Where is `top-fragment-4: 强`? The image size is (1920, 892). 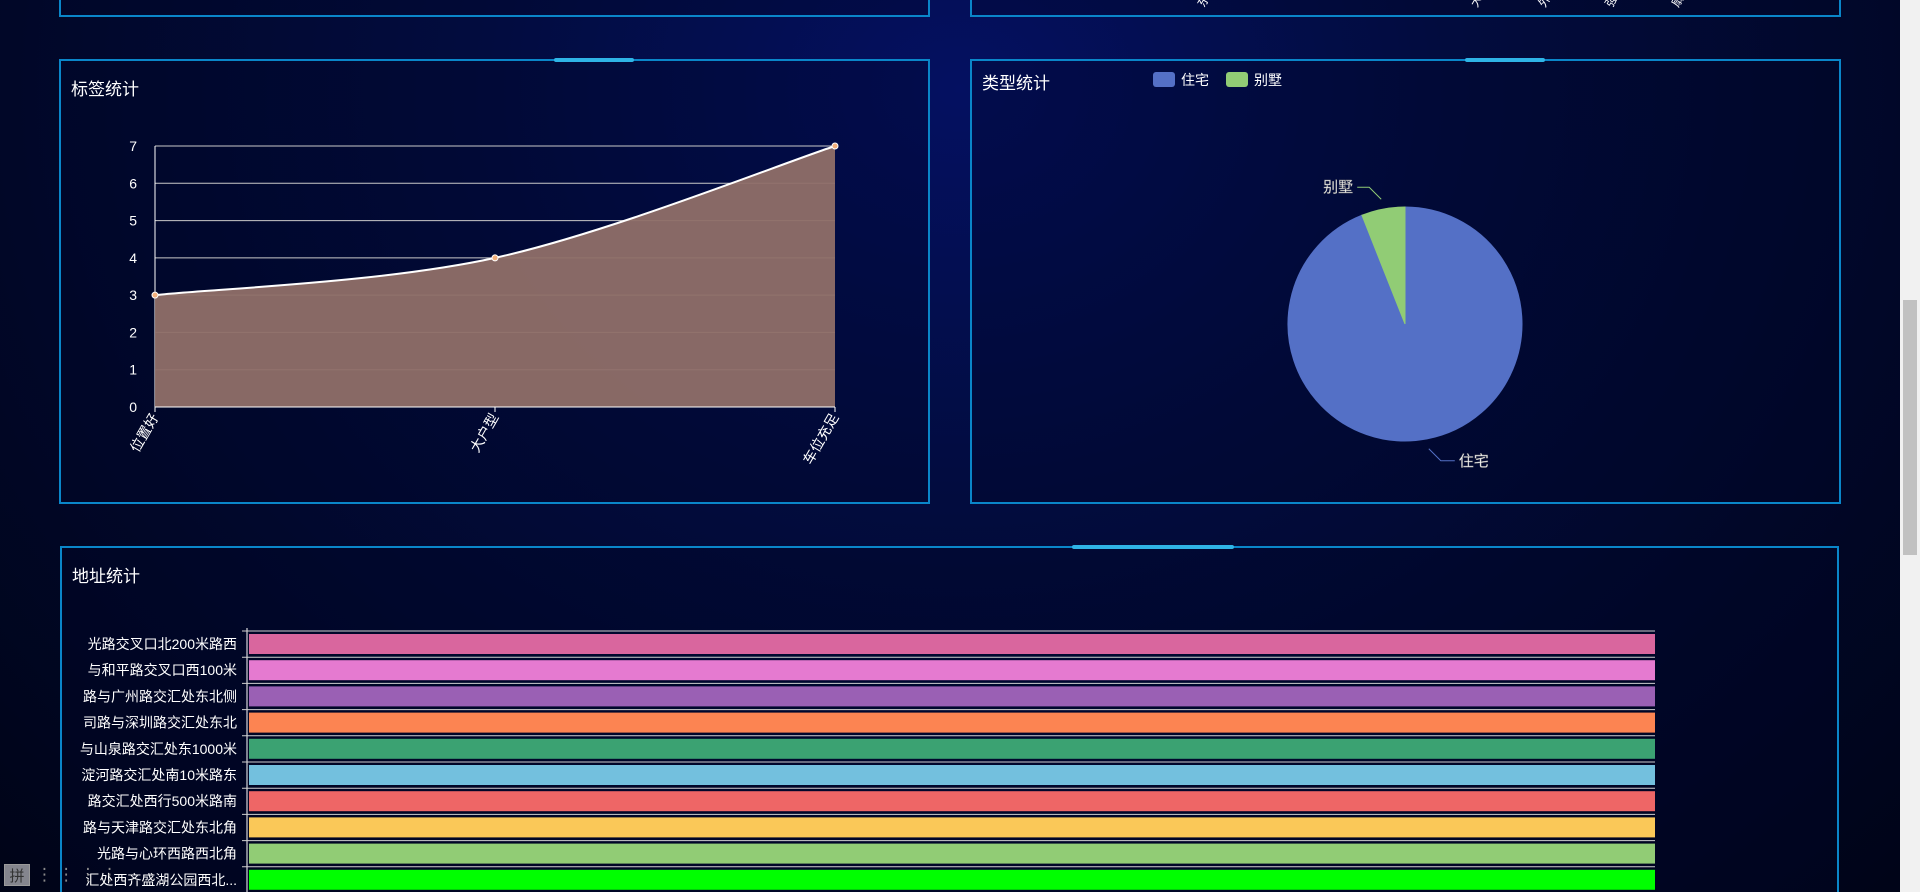 top-fragment-4: 强 is located at coordinates (1611, 5).